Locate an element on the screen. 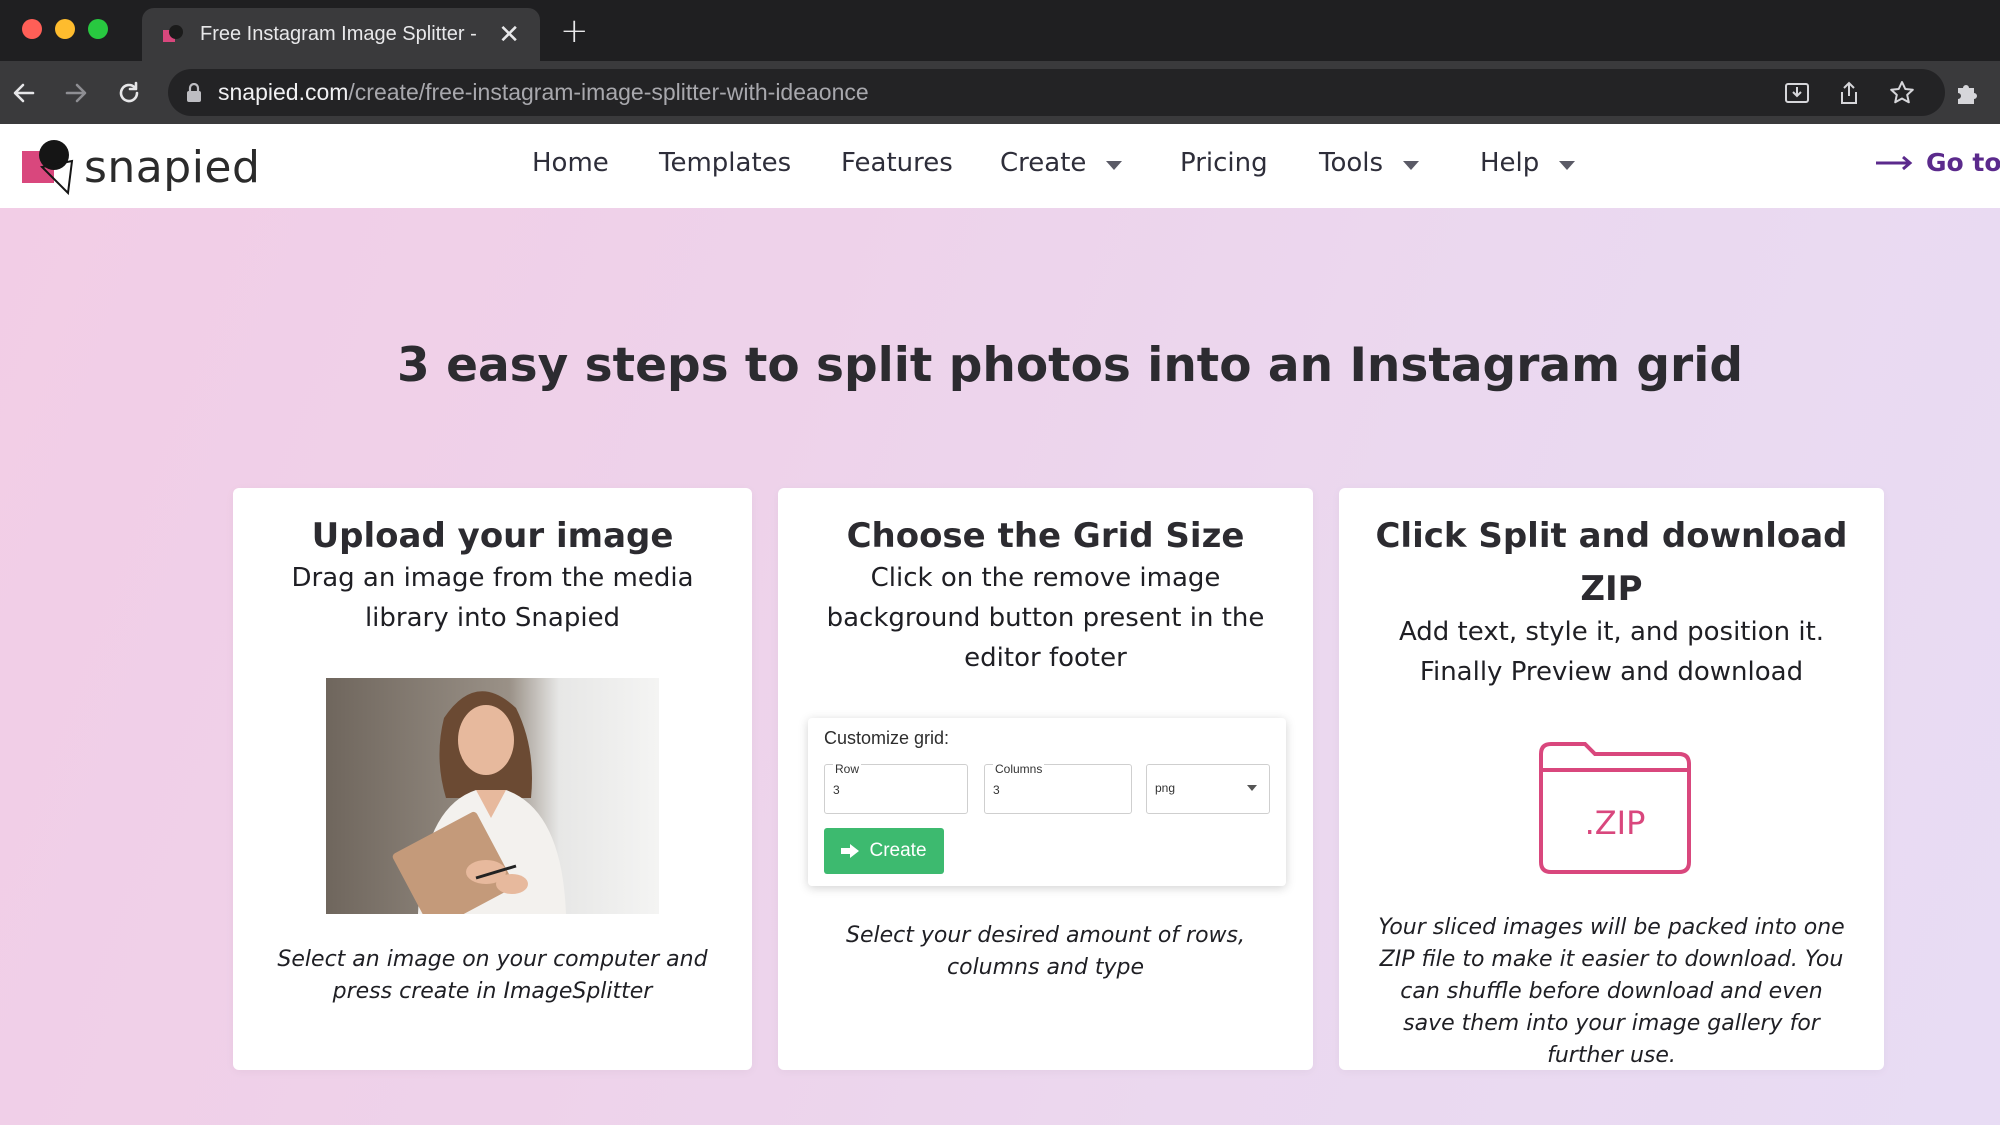  create-button-label: Create is located at coordinates (898, 850).